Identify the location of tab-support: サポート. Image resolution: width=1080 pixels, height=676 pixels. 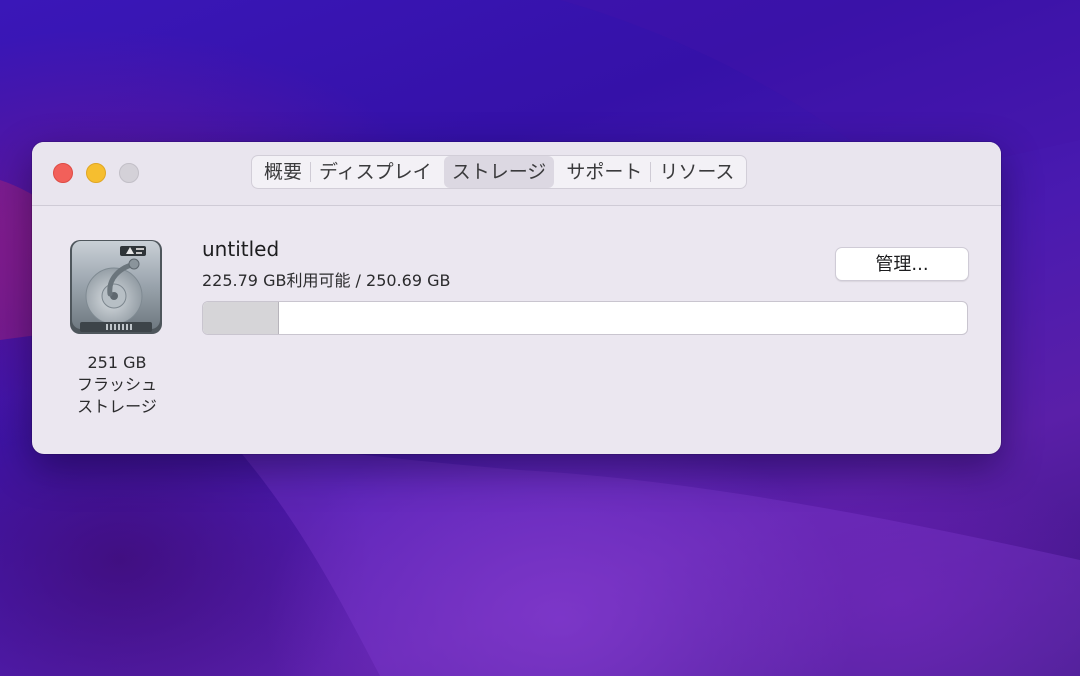
(604, 172).